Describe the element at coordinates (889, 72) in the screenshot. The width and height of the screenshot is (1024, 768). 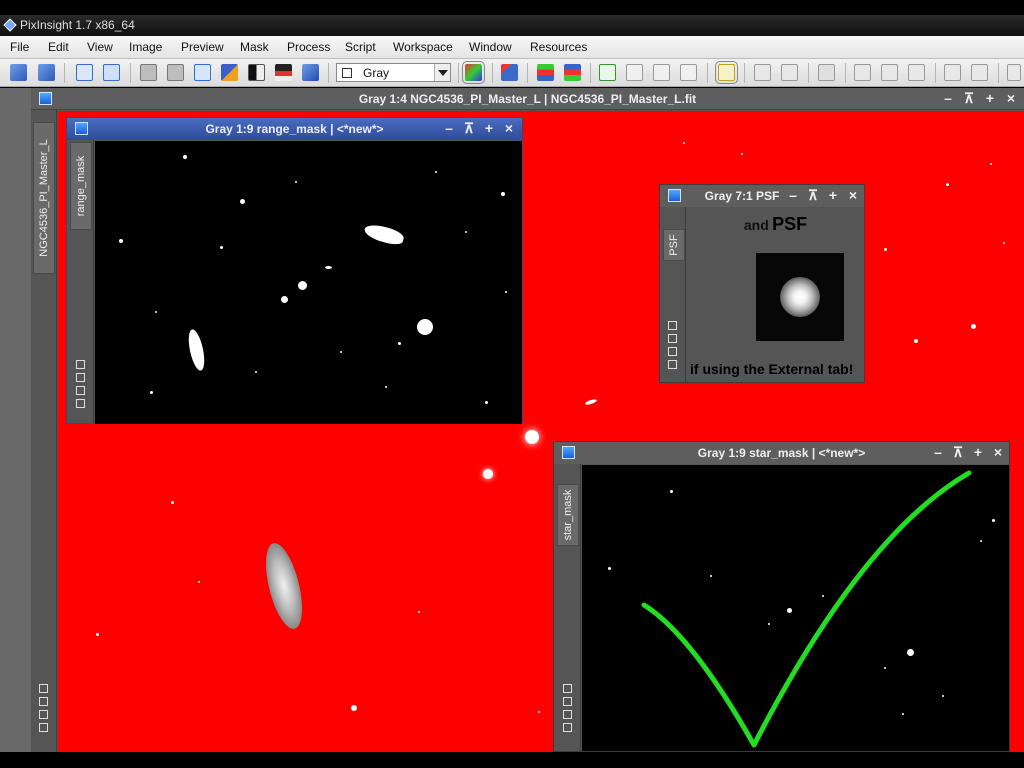
I see `zoom-1-1-icon` at that location.